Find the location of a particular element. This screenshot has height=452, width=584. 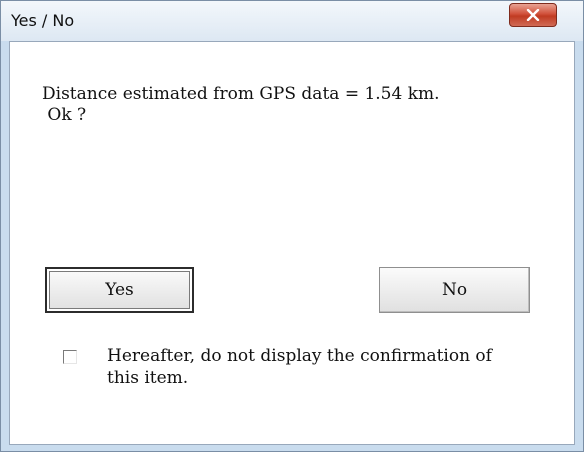

close-x-icon is located at coordinates (533, 15).